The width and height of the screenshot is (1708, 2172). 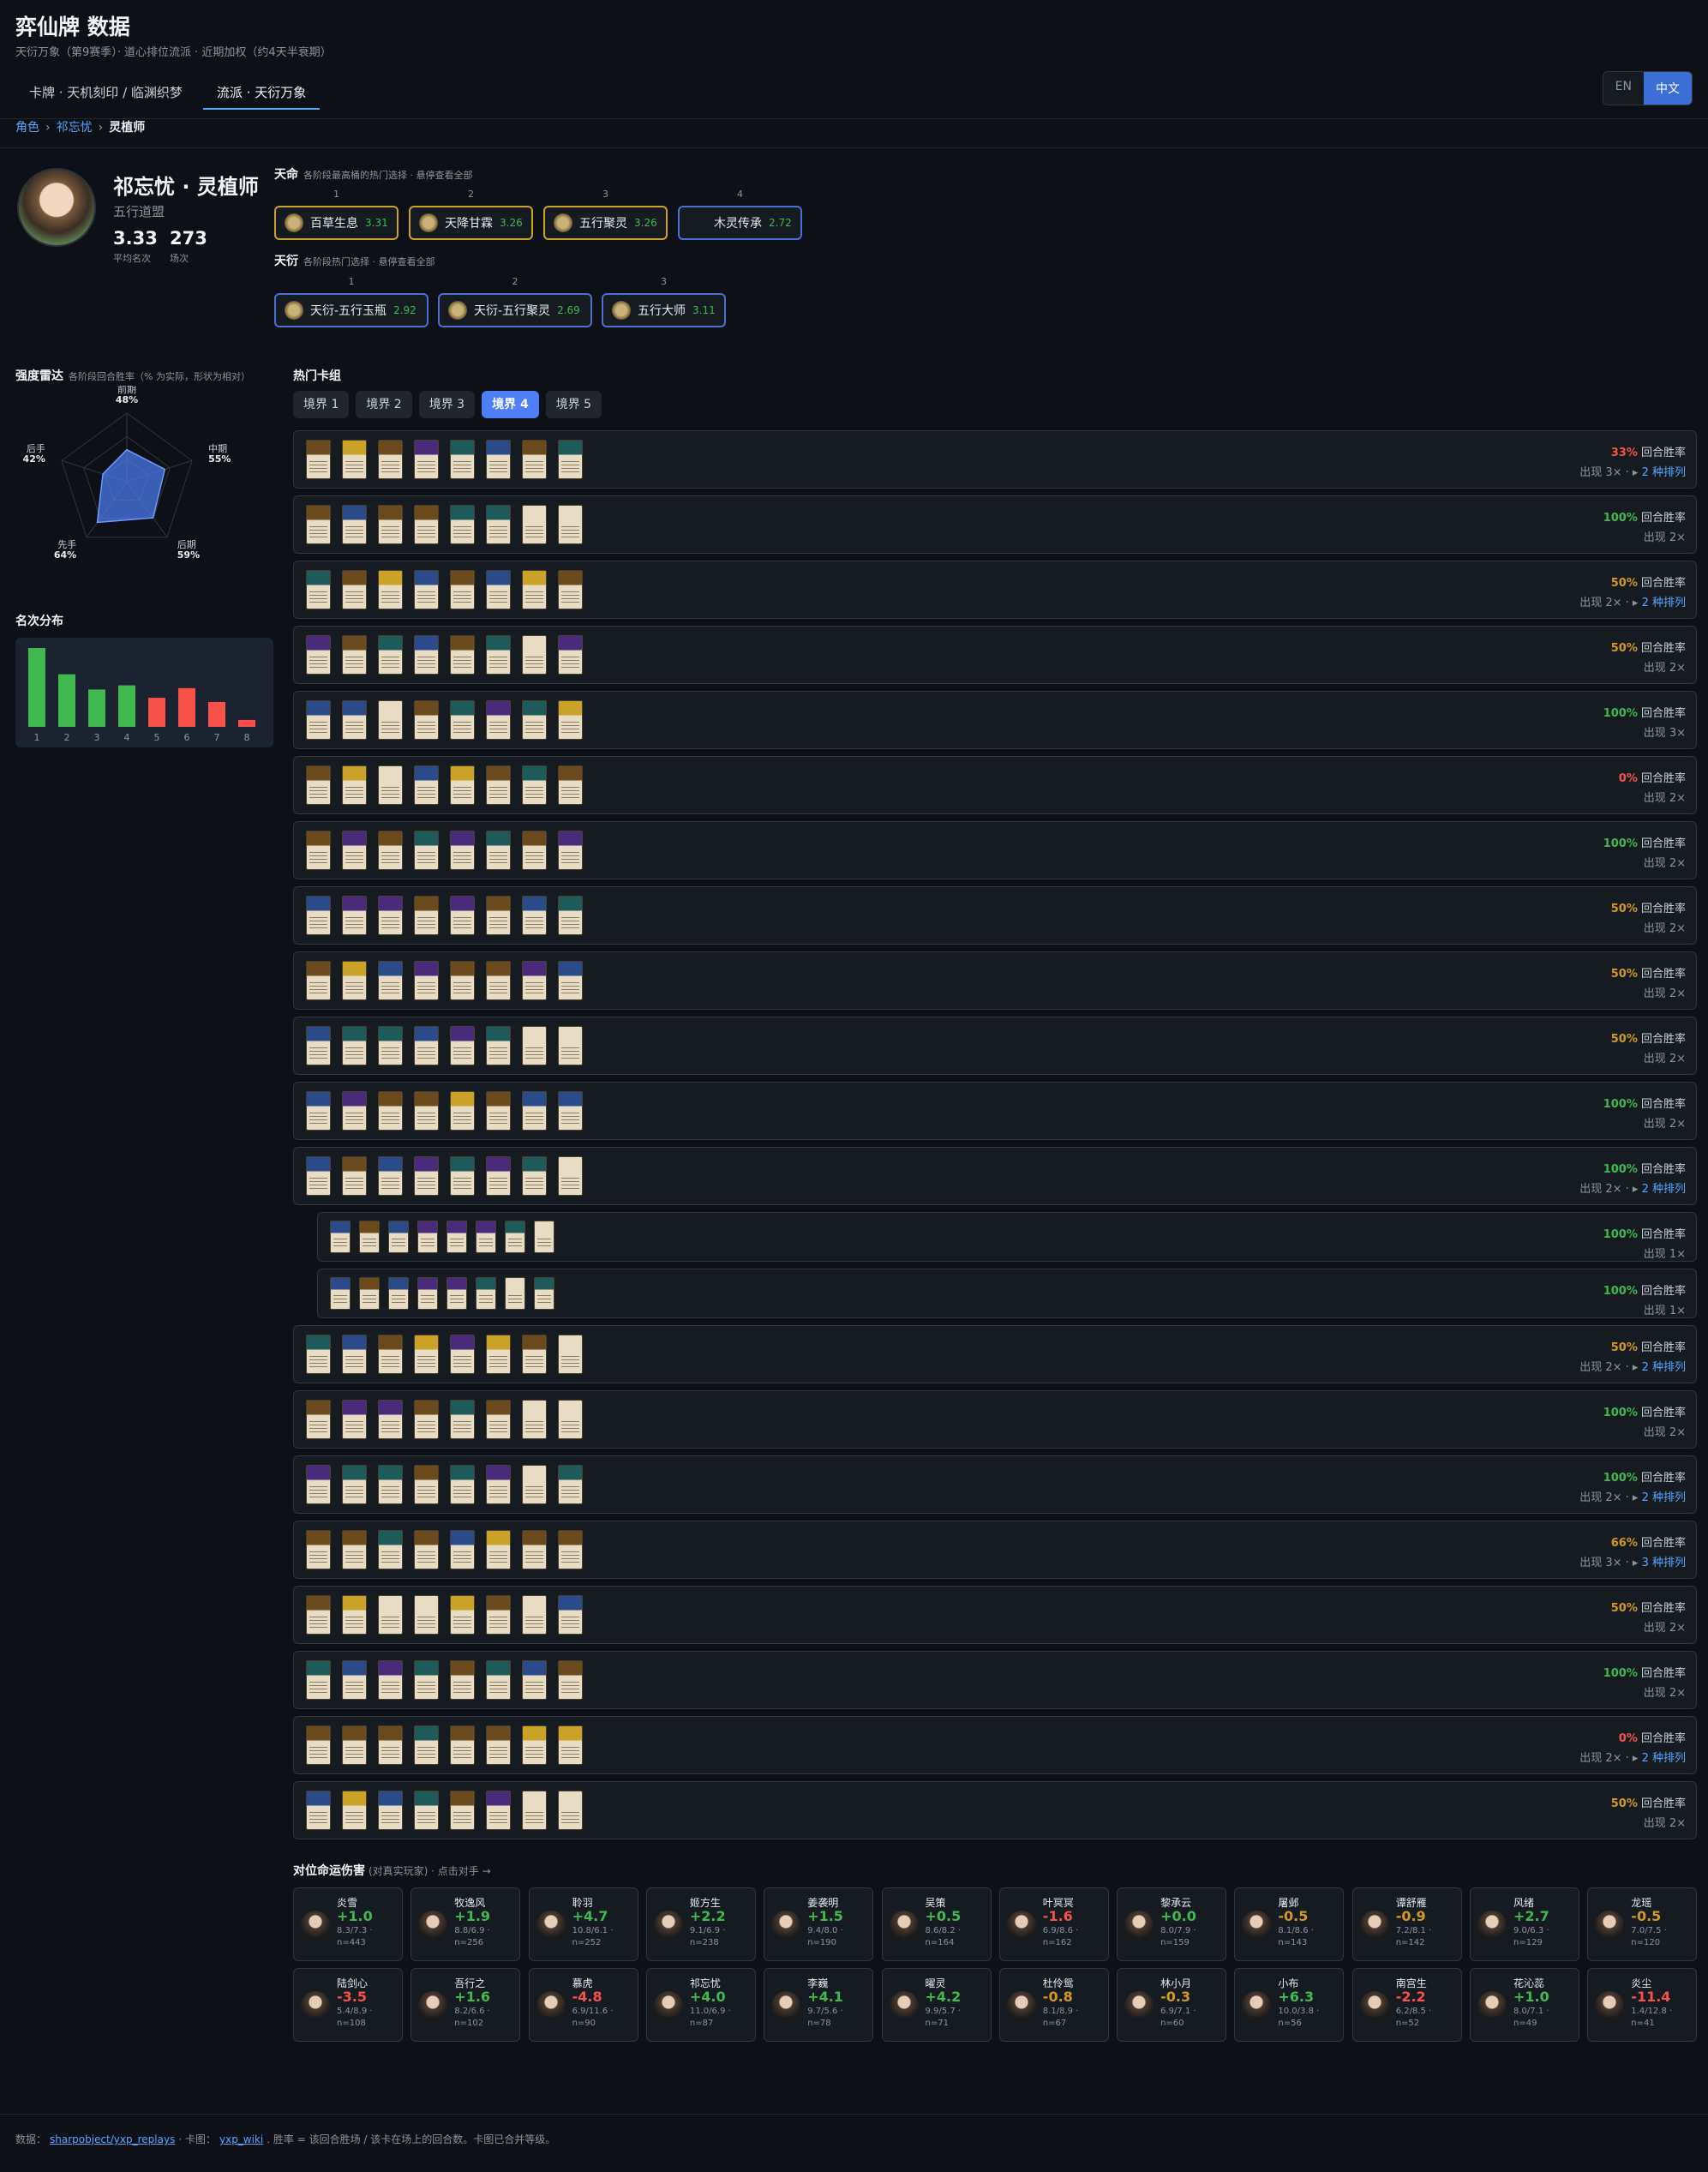 I want to click on matchup-card: 小布 +6.3 10.0/3.8 · n=56, so click(x=1289, y=2005).